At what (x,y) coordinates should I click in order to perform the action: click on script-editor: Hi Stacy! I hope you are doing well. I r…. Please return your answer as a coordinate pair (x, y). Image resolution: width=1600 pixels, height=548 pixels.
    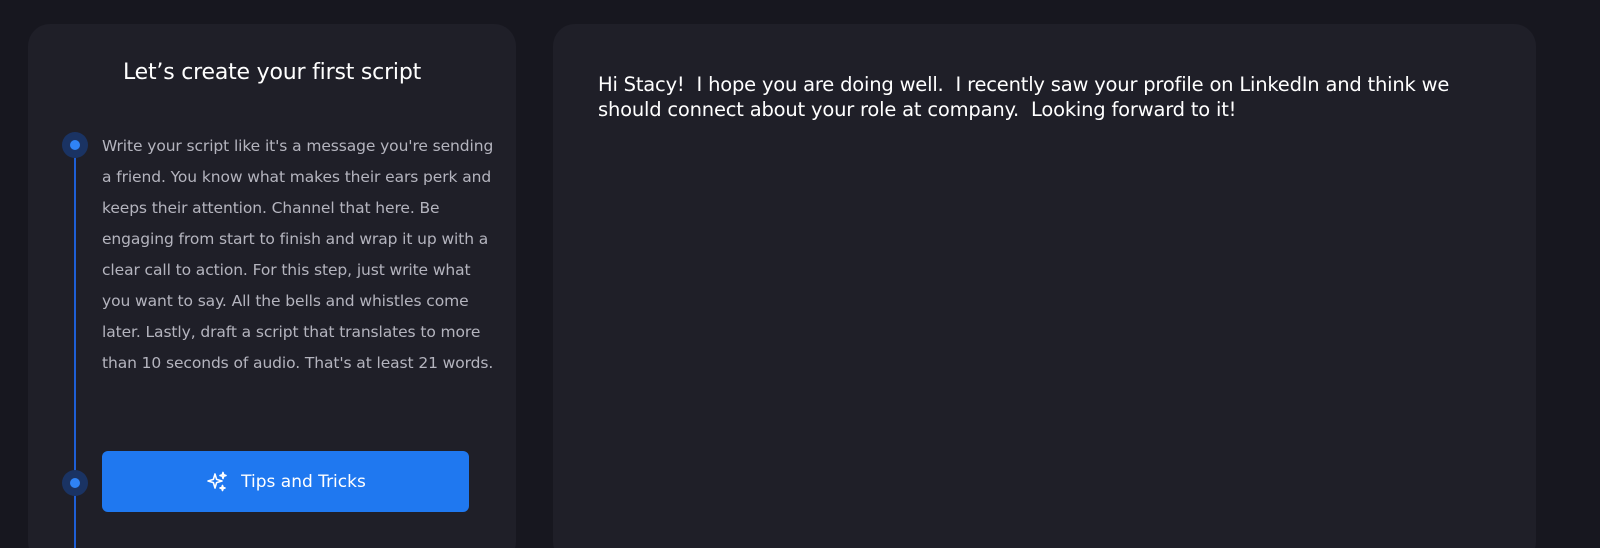
    Looking at the image, I should click on (1048, 97).